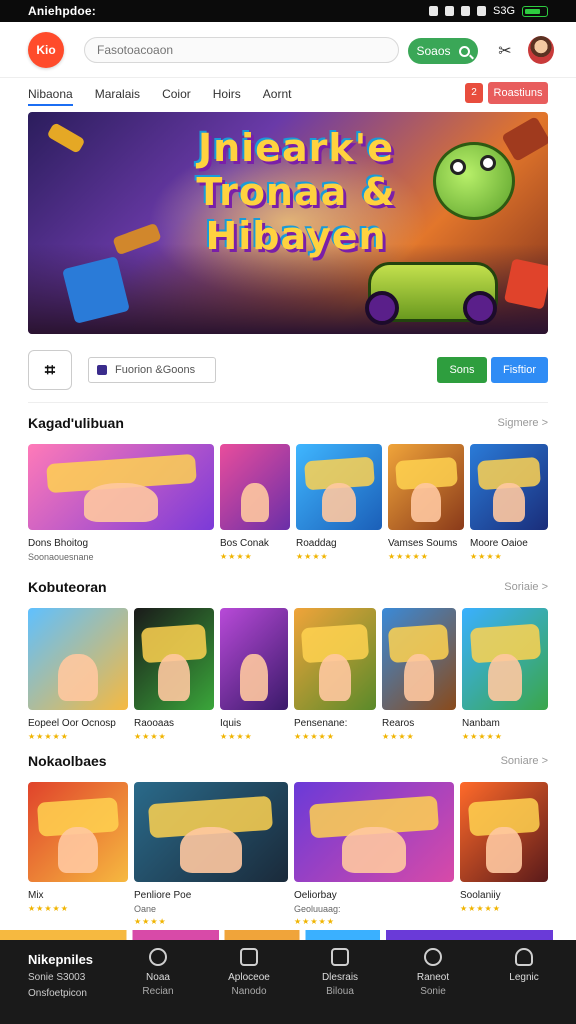 The height and width of the screenshot is (1024, 576). What do you see at coordinates (541, 50) in the screenshot?
I see `avatar` at bounding box center [541, 50].